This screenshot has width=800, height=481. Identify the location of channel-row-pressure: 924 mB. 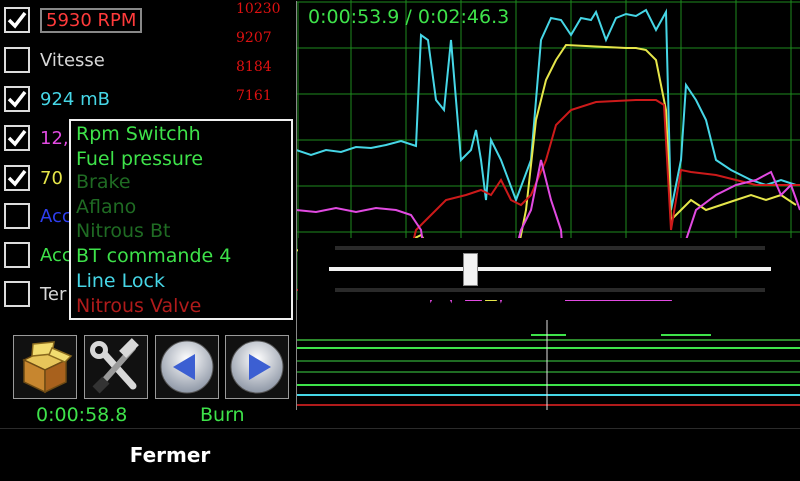
(57, 99).